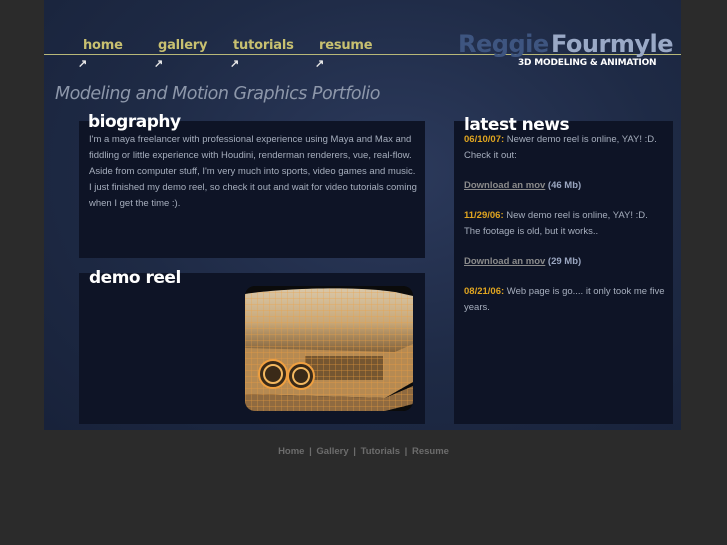 This screenshot has width=727, height=545. What do you see at coordinates (182, 45) in the screenshot?
I see `nav-gallery: gallery` at bounding box center [182, 45].